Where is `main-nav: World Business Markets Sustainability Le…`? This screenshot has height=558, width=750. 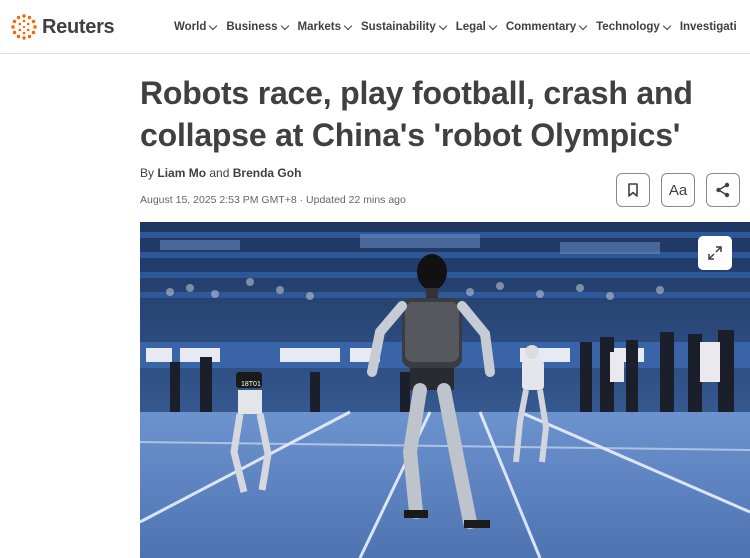
main-nav: World Business Markets Sustainability Le… is located at coordinates (462, 27).